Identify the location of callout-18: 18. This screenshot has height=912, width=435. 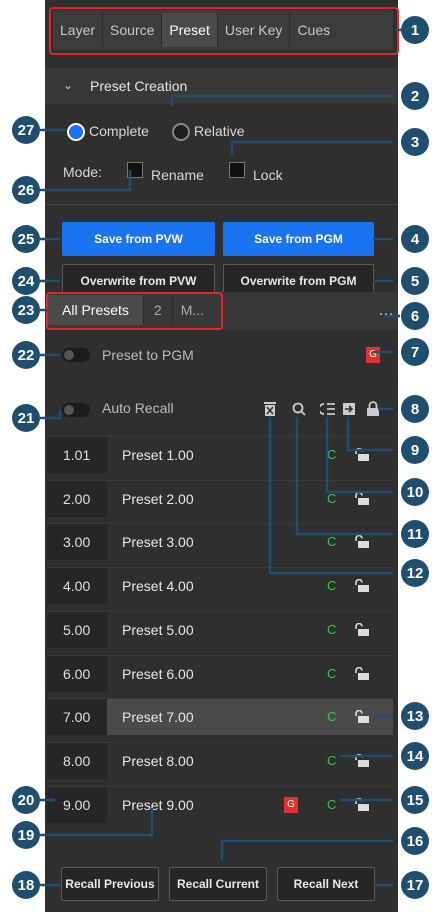
(26, 885).